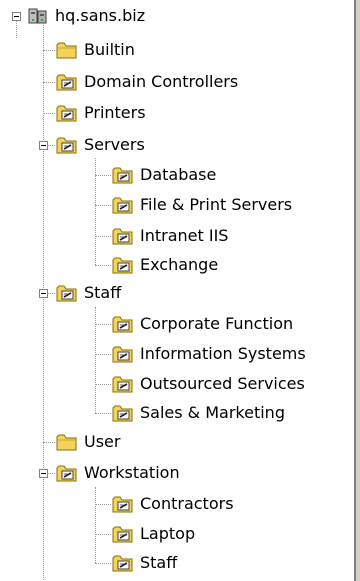 The image size is (360, 581). What do you see at coordinates (43, 293) in the screenshot?
I see `collapse-staff-toggle` at bounding box center [43, 293].